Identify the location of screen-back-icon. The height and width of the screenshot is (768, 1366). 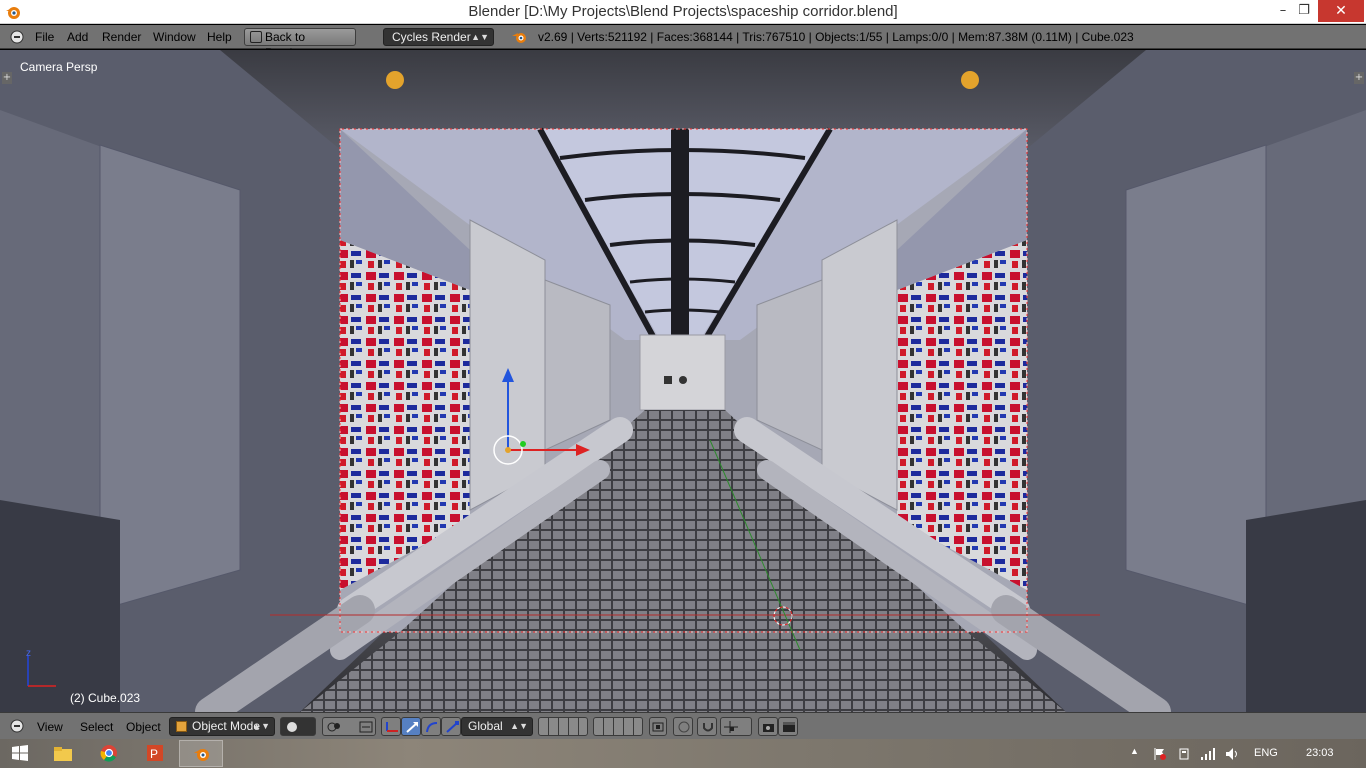
(256, 37).